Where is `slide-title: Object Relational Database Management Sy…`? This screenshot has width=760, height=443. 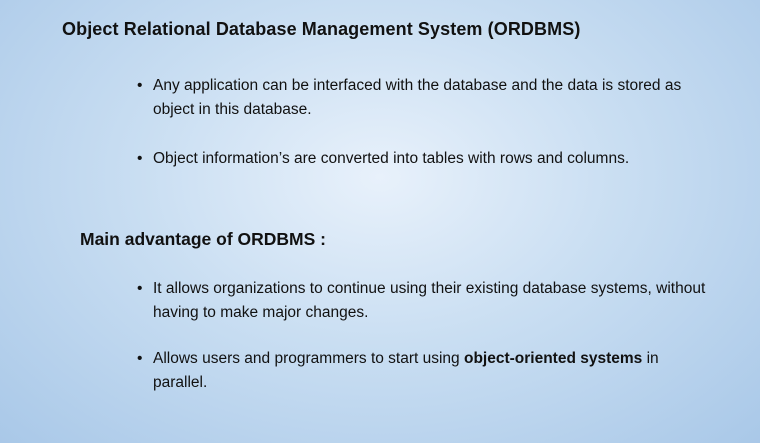
slide-title: Object Relational Database Management Sy… is located at coordinates (321, 29).